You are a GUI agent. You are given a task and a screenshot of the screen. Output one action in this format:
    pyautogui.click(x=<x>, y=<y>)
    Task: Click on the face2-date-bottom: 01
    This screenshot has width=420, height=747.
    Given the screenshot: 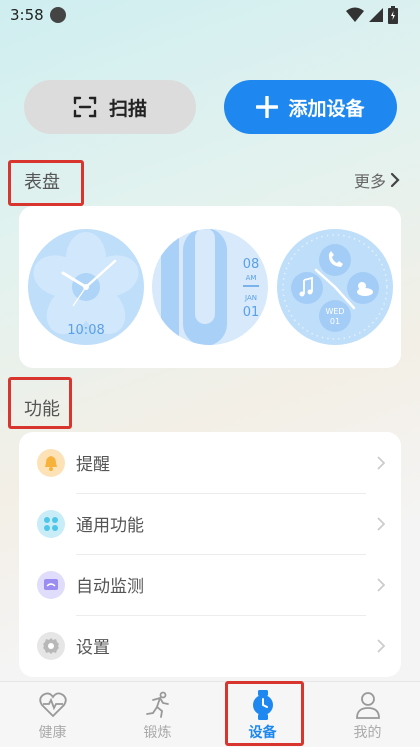 What is the action you would take?
    pyautogui.click(x=251, y=312)
    